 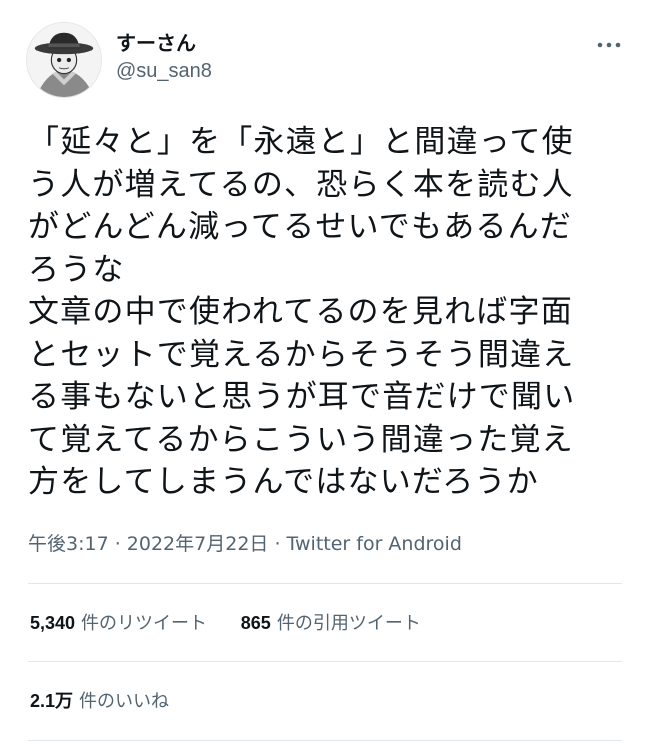 What do you see at coordinates (198, 544) in the screenshot?
I see `tweet-date: 2022年7月22日` at bounding box center [198, 544].